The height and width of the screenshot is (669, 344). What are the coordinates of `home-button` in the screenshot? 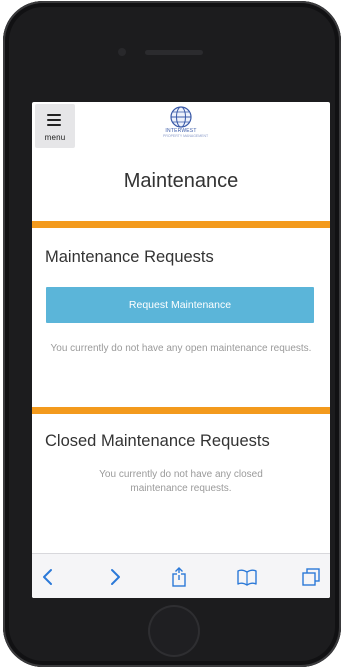 It's located at (174, 631).